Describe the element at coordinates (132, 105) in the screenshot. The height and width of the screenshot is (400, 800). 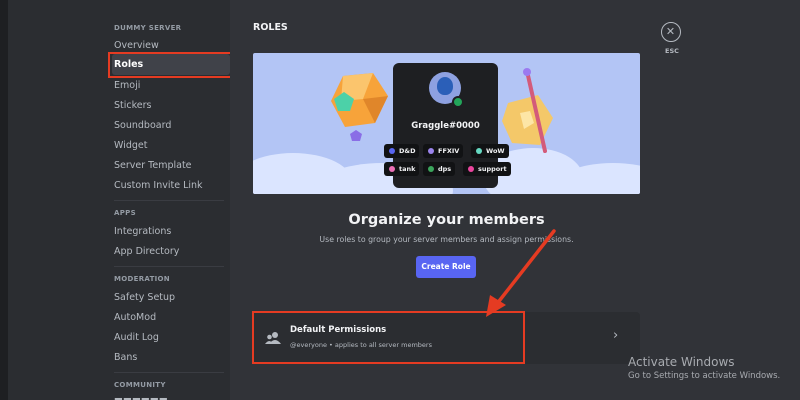
I see `sidebar-item-stickers: Stickers` at that location.